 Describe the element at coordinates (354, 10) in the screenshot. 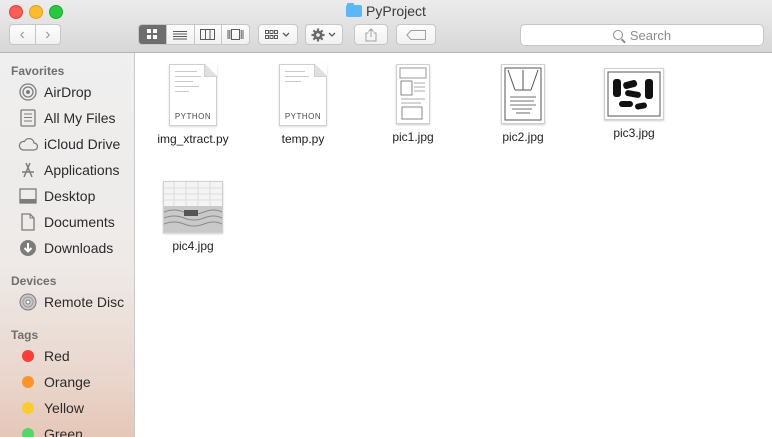

I see `folder-icon` at that location.